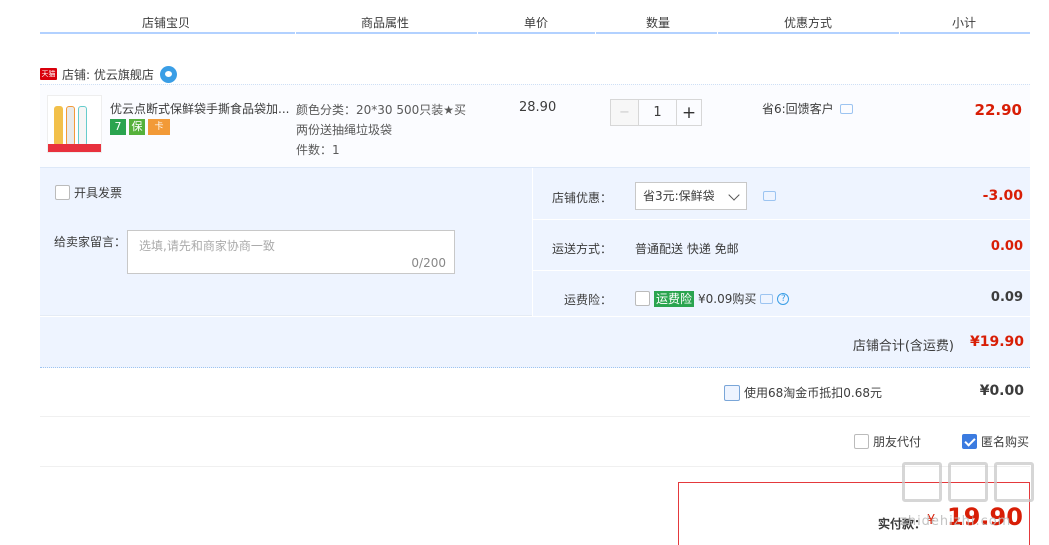 This screenshot has height=545, width=1049. What do you see at coordinates (535, 392) in the screenshot?
I see `taobao-coins-row: 使用68淘金币抵扣0.68元 ¥0.00` at bounding box center [535, 392].